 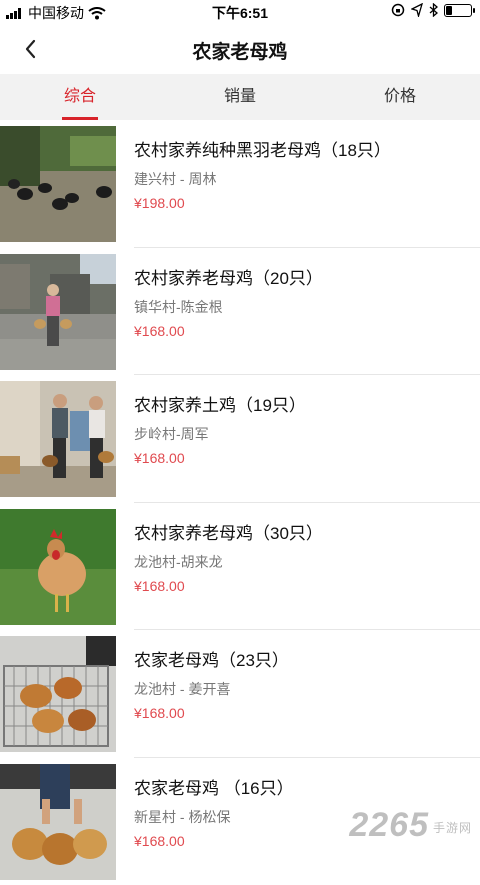 I want to click on location-arrow-icon, so click(x=417, y=10).